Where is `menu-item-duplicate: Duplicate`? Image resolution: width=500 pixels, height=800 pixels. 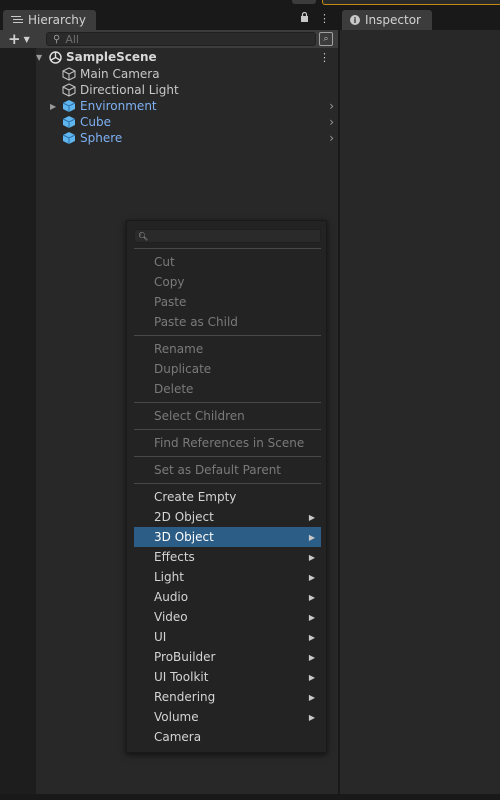 menu-item-duplicate: Duplicate is located at coordinates (227, 369).